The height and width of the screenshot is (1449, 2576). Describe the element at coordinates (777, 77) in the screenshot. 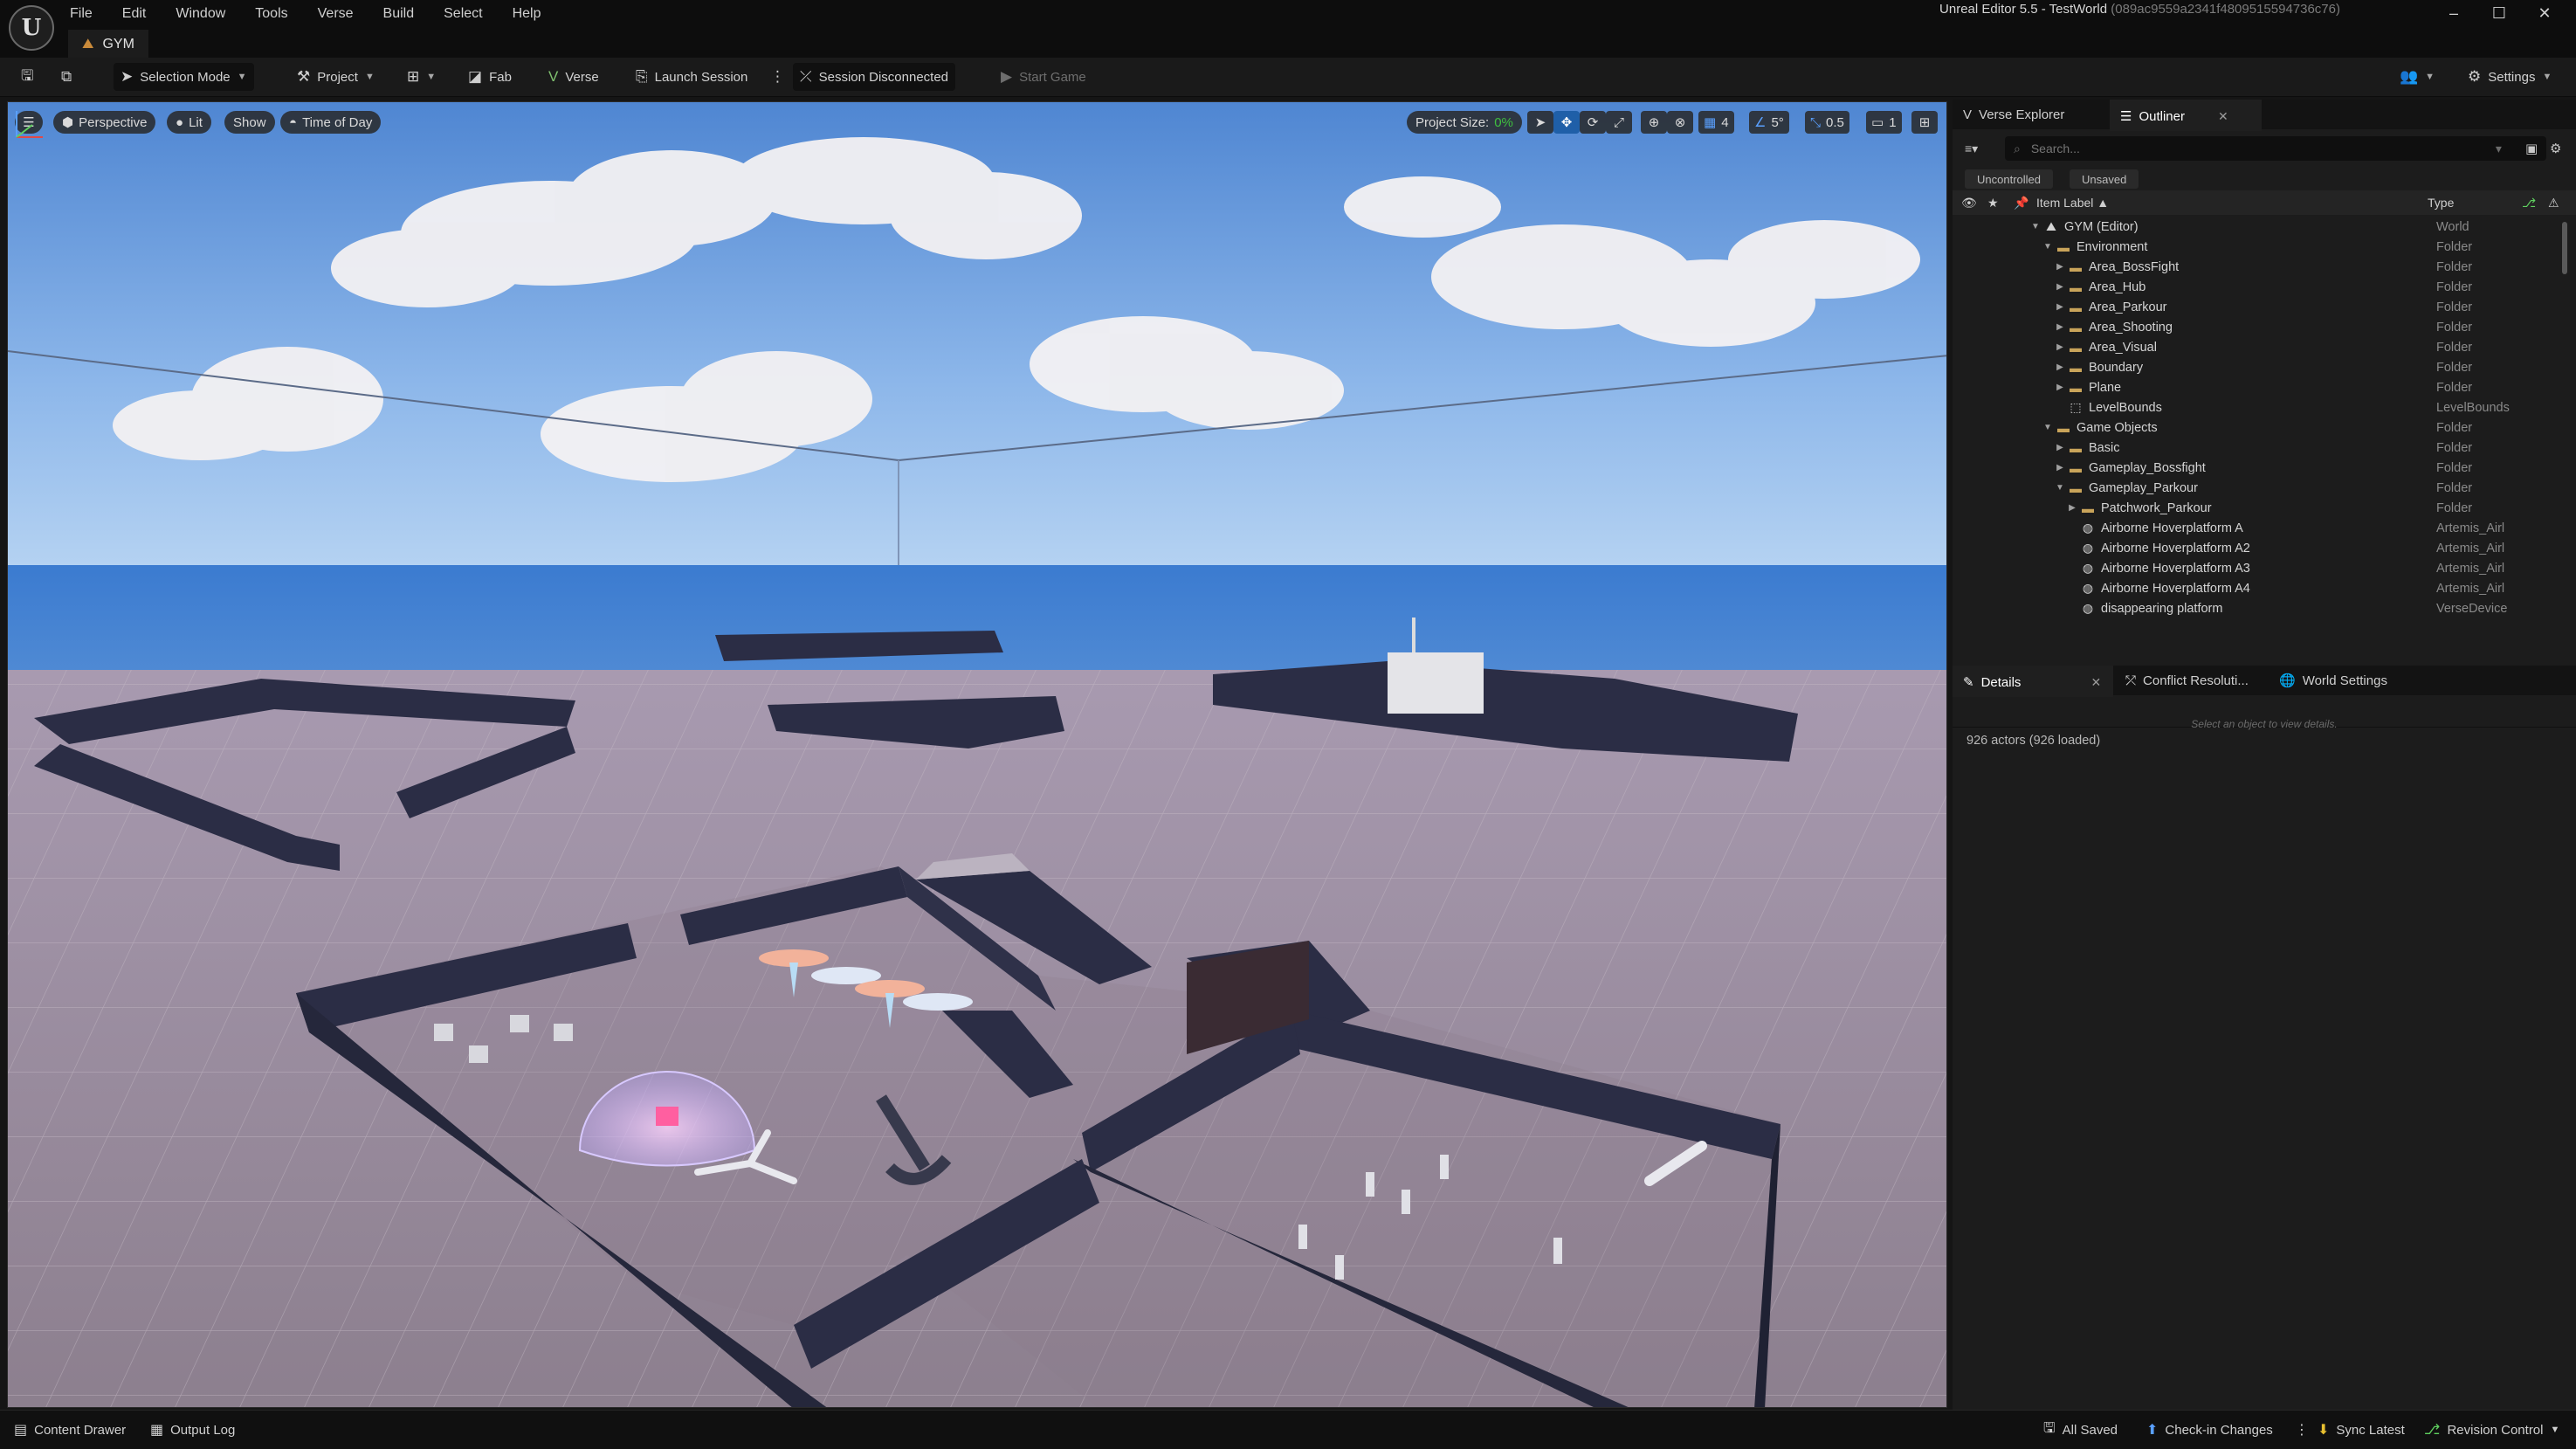

I see `launch-options-button: ⋮` at that location.